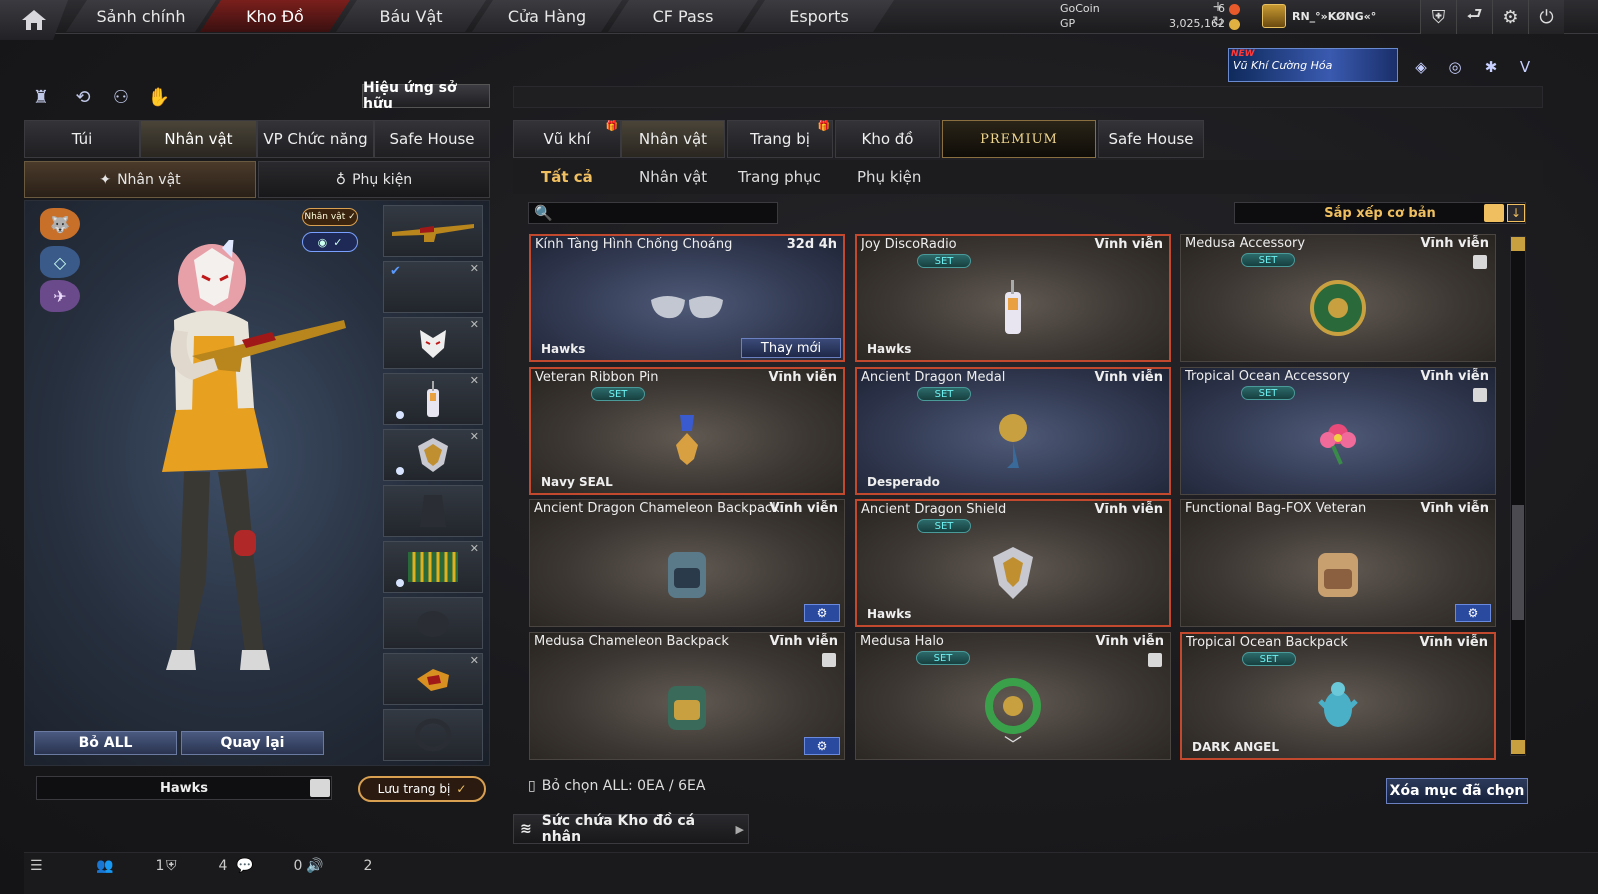 The height and width of the screenshot is (894, 1598). Describe the element at coordinates (159, 97) in the screenshot. I see `glove-icon: ✋` at that location.